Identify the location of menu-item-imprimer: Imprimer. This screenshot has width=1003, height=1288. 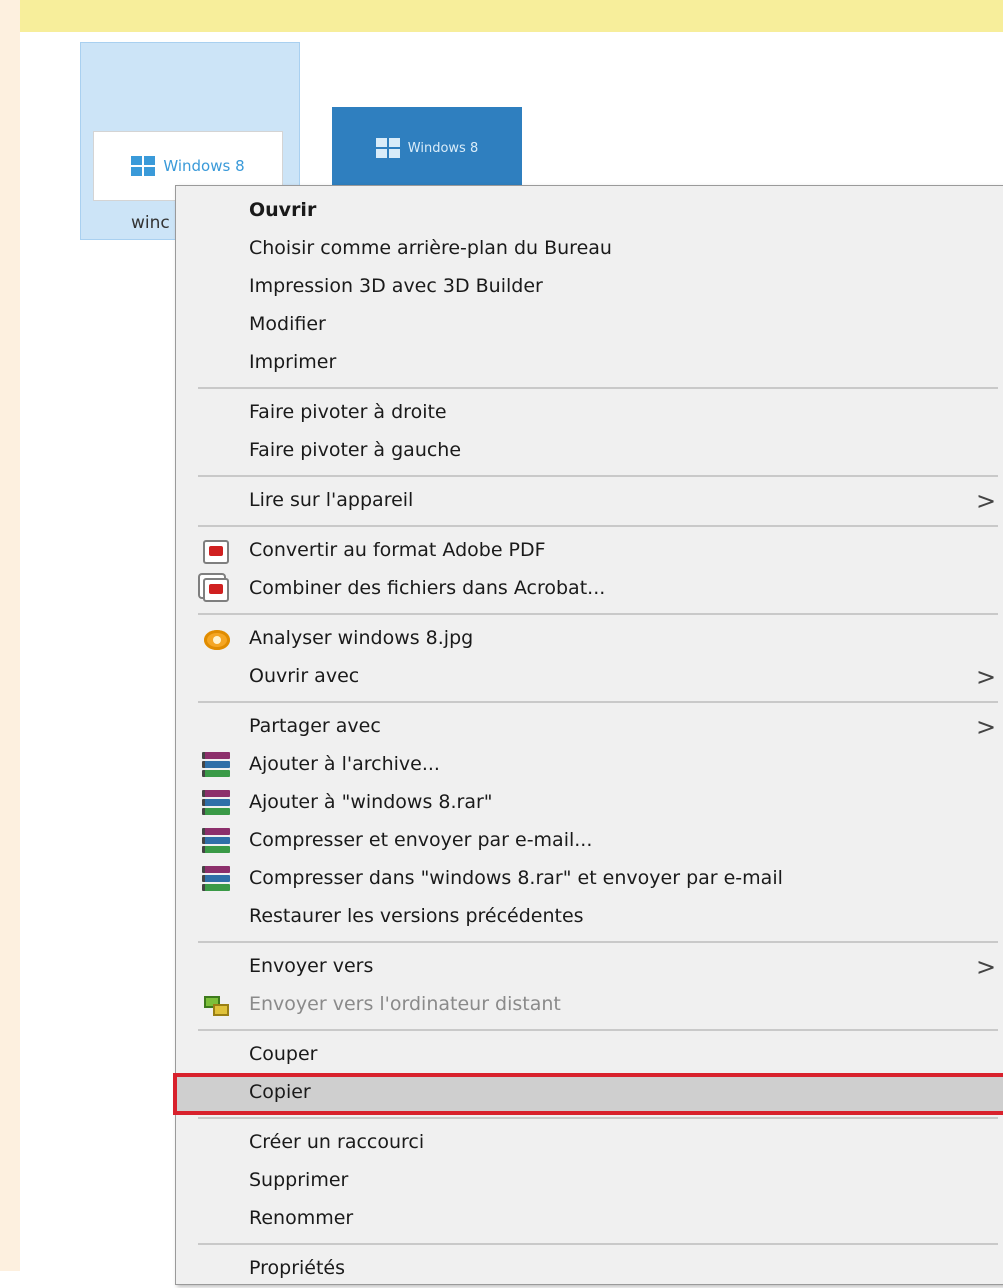
(589, 364).